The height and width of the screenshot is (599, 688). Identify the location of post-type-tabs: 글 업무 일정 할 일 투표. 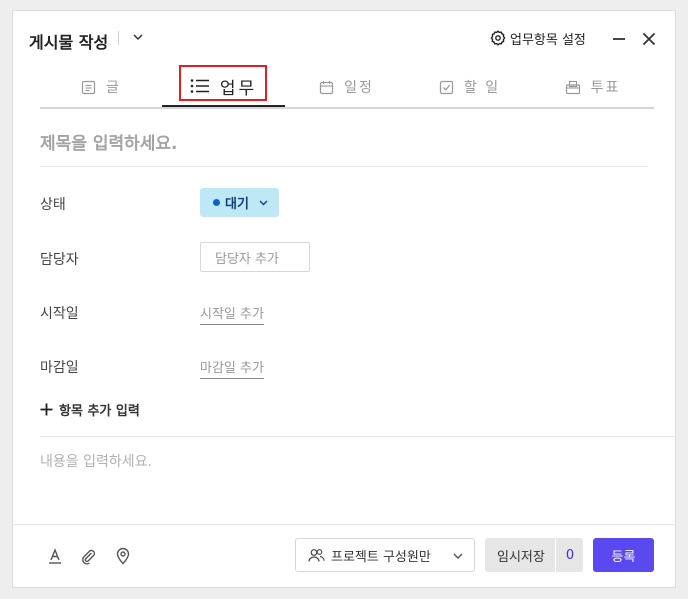
(347, 88).